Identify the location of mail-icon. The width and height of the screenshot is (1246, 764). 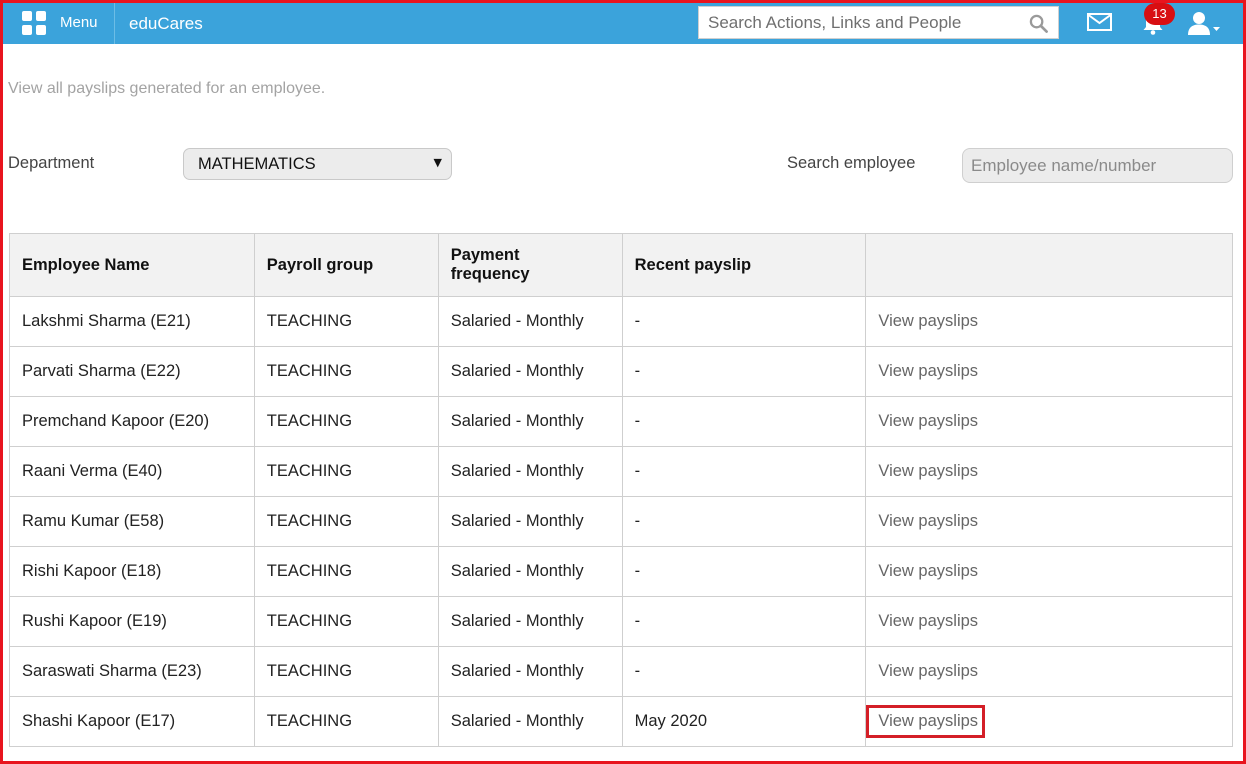
(1099, 22).